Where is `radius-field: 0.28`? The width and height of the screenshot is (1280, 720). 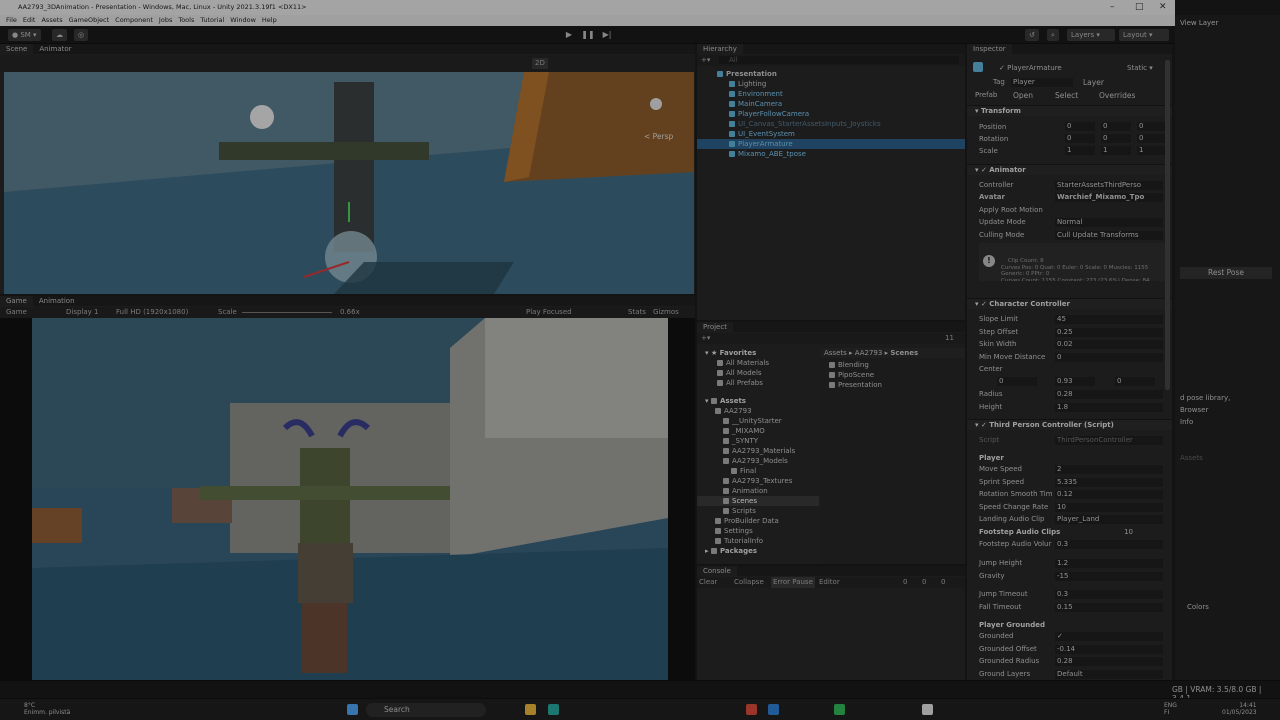 radius-field: 0.28 is located at coordinates (1109, 394).